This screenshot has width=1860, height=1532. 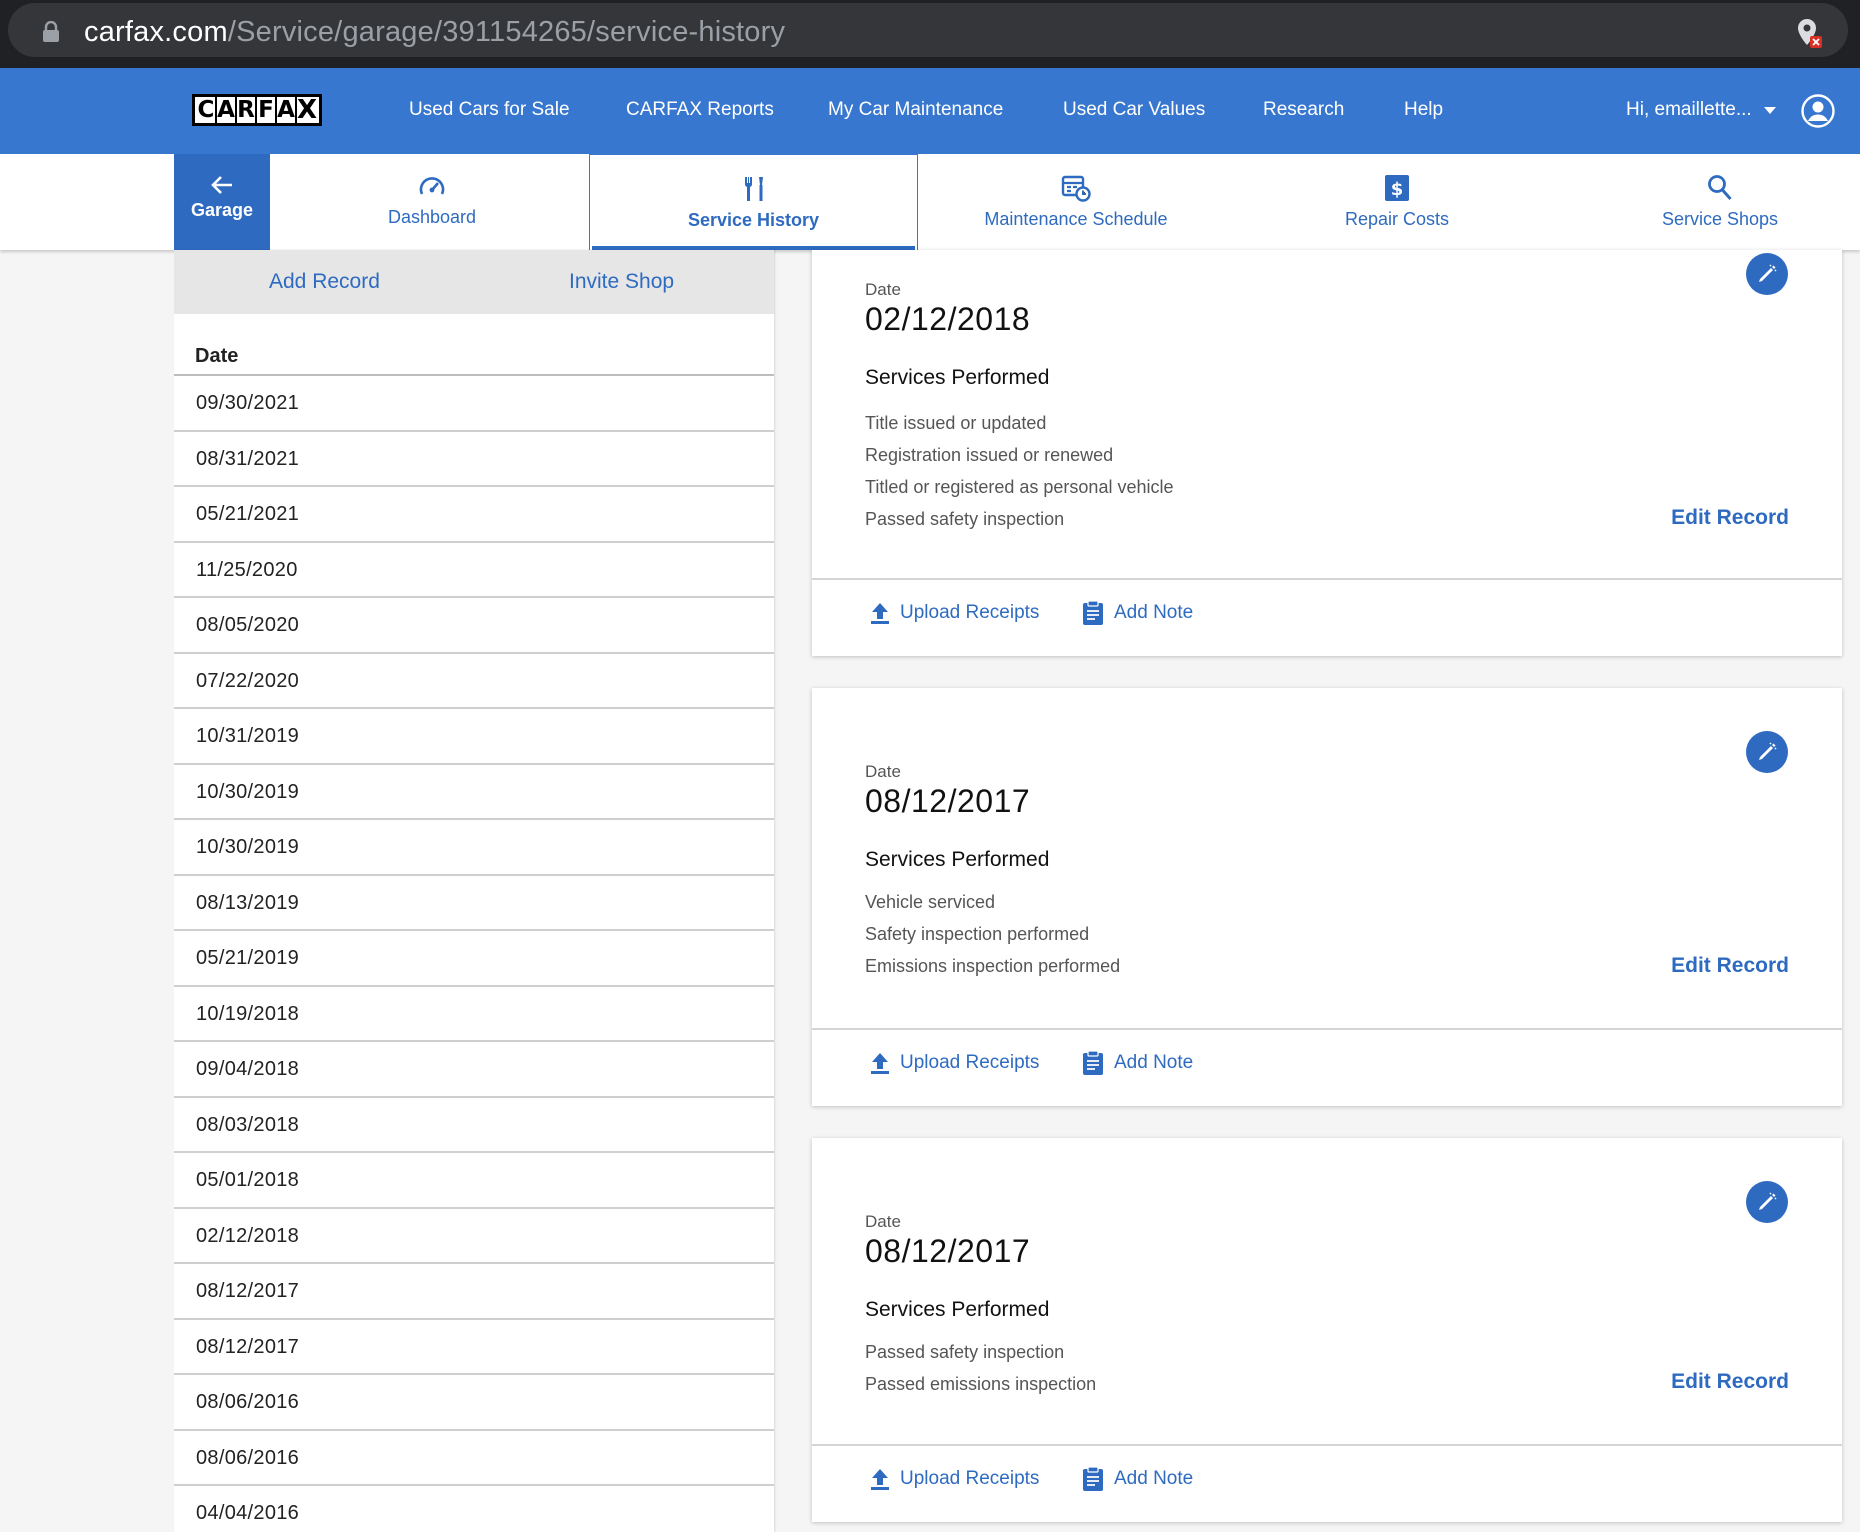 What do you see at coordinates (307, 110) in the screenshot?
I see `logo-letter: X` at bounding box center [307, 110].